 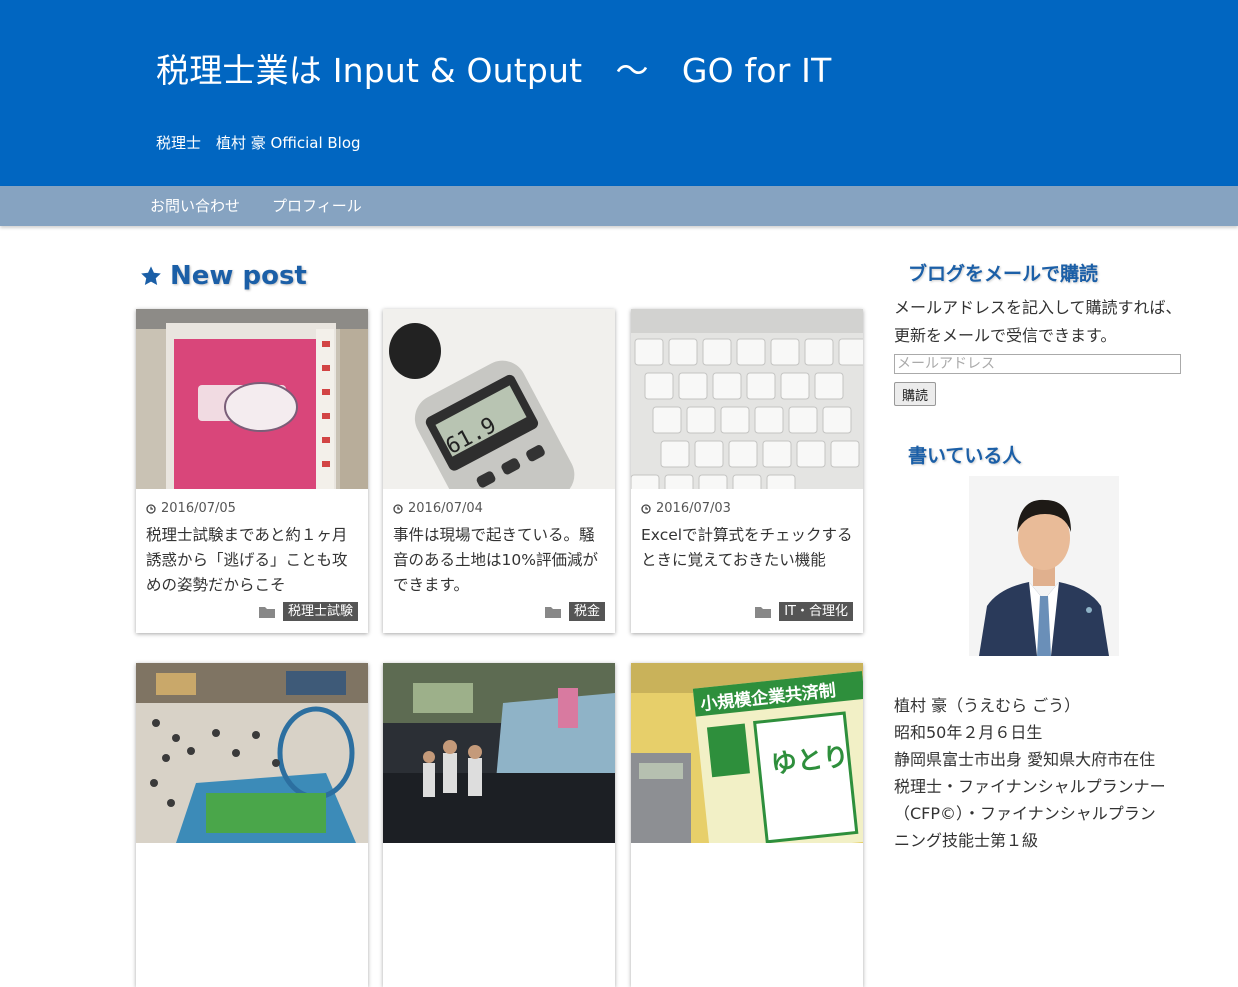 I want to click on post-thumbnail-event-stage, so click(x=499, y=753).